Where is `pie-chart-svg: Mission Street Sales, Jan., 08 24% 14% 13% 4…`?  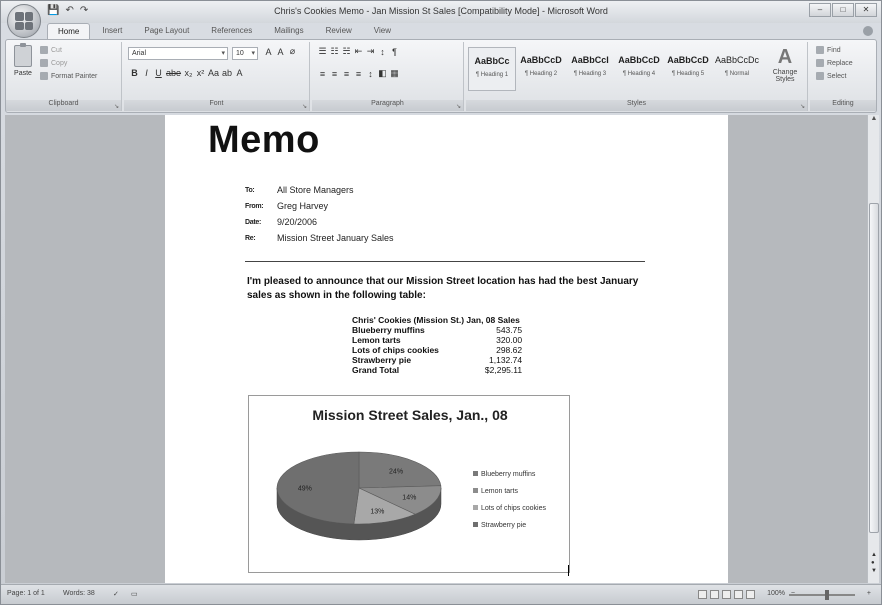 pie-chart-svg: Mission Street Sales, Jan., 08 24% 14% 13% 4… is located at coordinates (411, 474).